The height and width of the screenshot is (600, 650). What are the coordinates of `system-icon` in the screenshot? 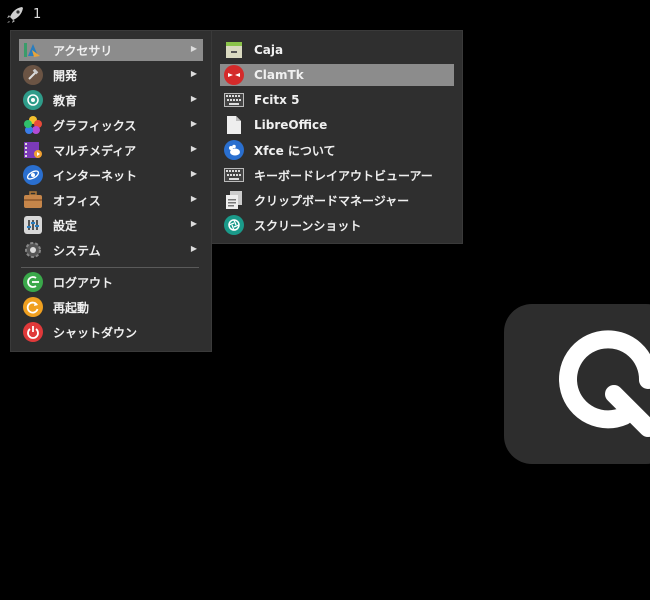 It's located at (33, 250).